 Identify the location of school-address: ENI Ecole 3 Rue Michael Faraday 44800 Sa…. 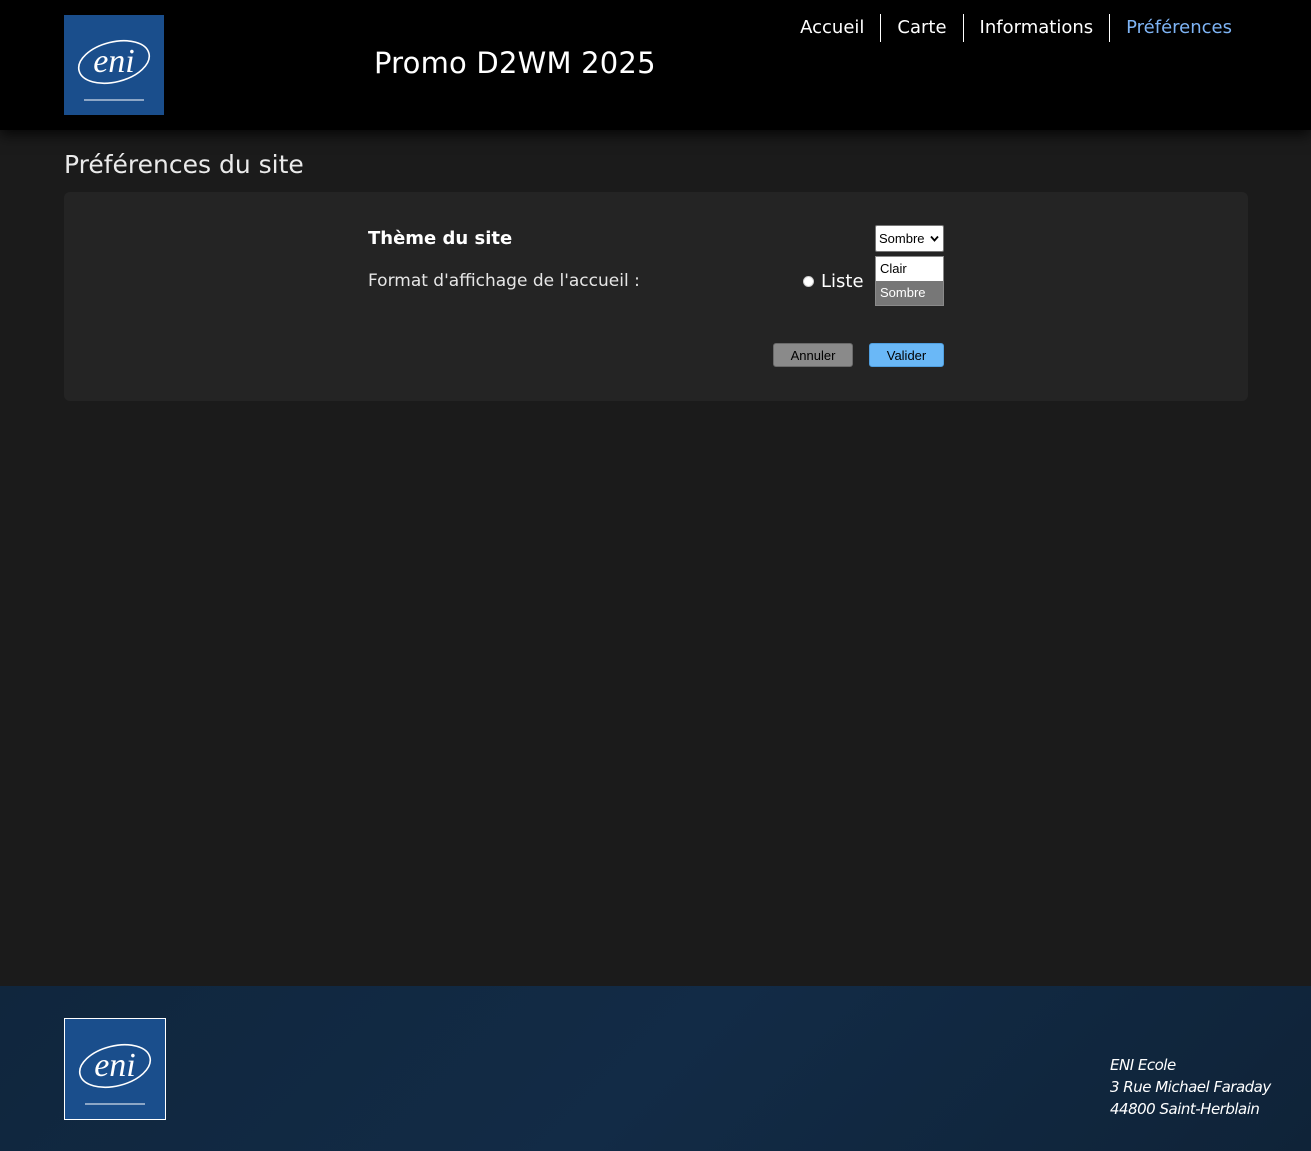
(1190, 1087).